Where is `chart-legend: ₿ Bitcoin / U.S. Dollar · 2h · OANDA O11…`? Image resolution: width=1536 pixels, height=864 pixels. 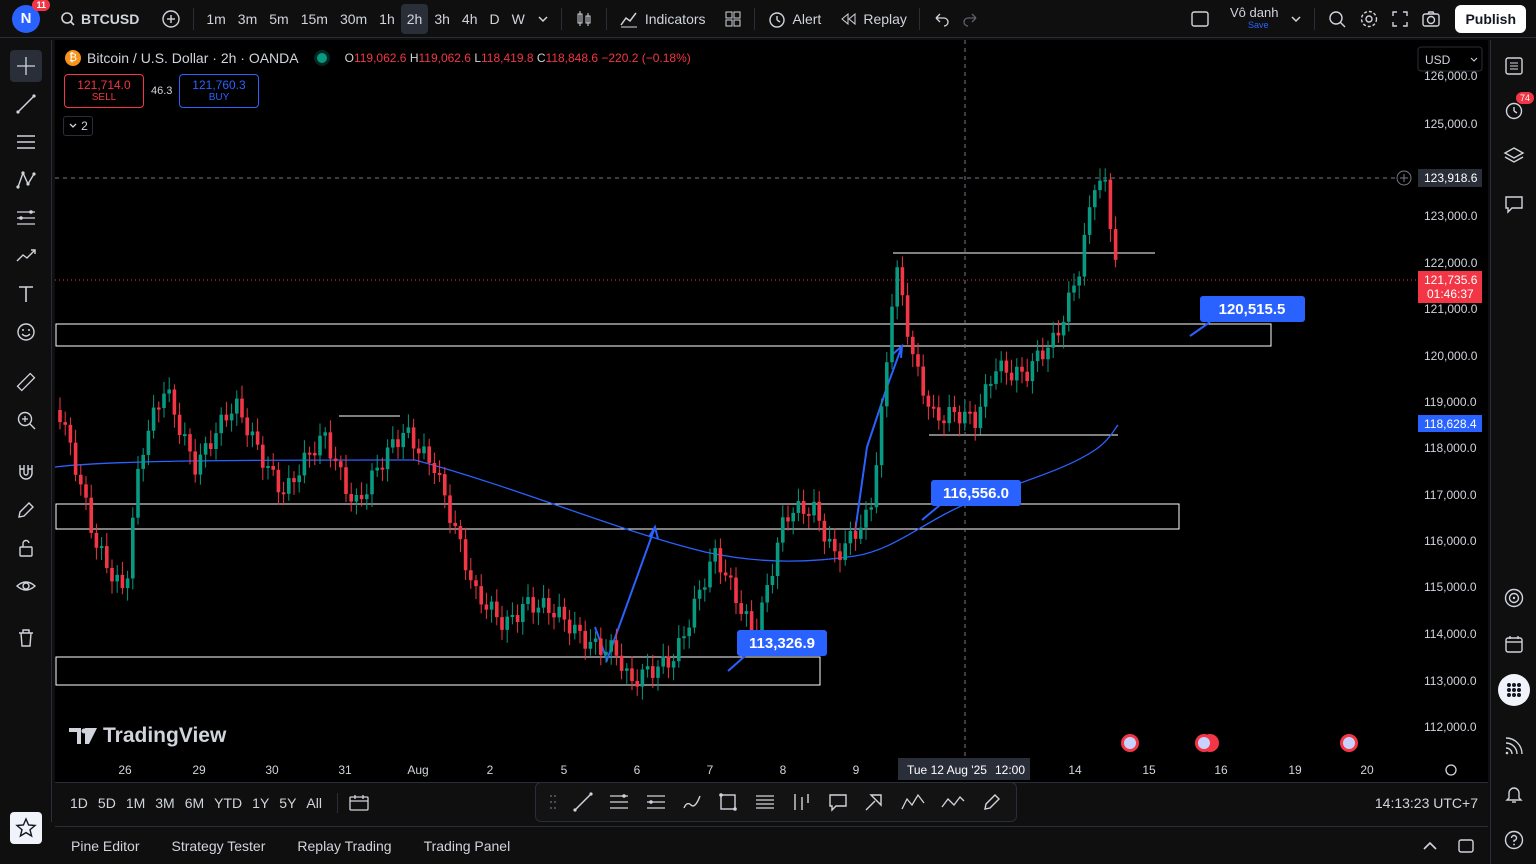
chart-legend: ₿ Bitcoin / U.S. Dollar · 2h · OANDA O11… is located at coordinates (378, 58).